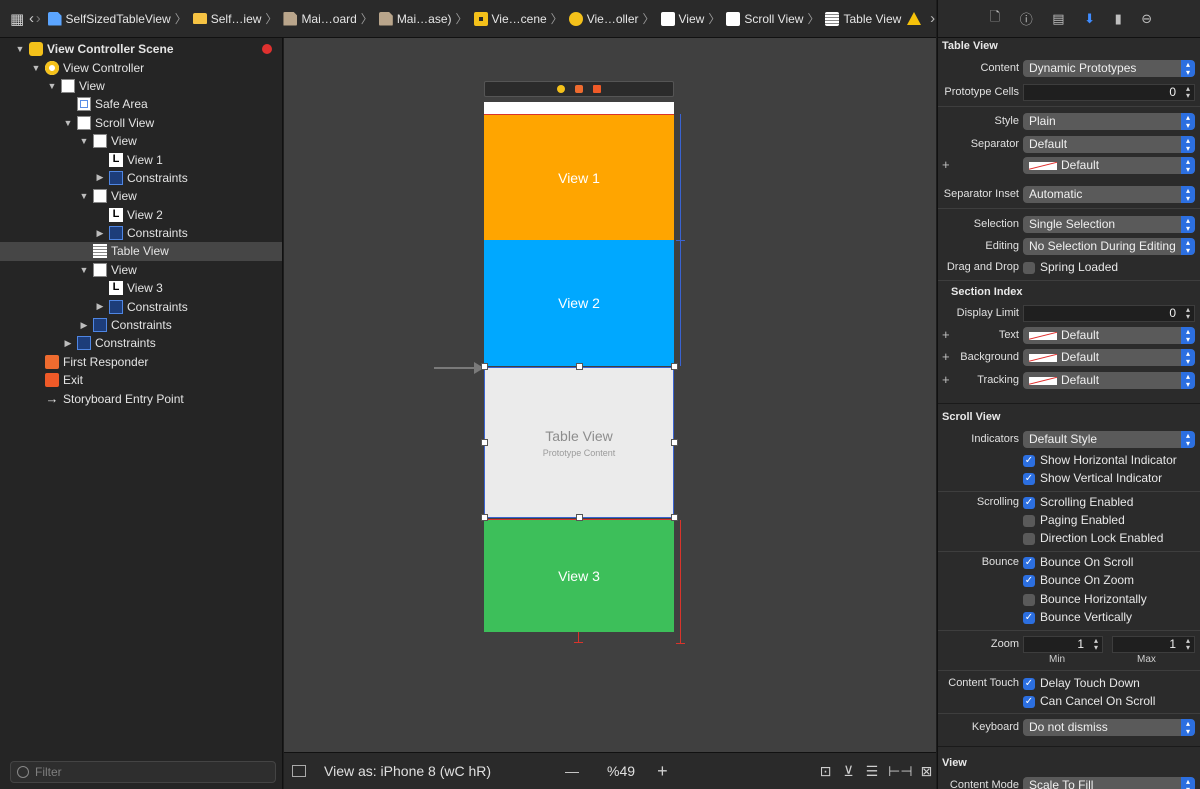 Image resolution: width=1200 pixels, height=789 pixels. I want to click on identity-inspector-icon: ▤, so click(1058, 19).